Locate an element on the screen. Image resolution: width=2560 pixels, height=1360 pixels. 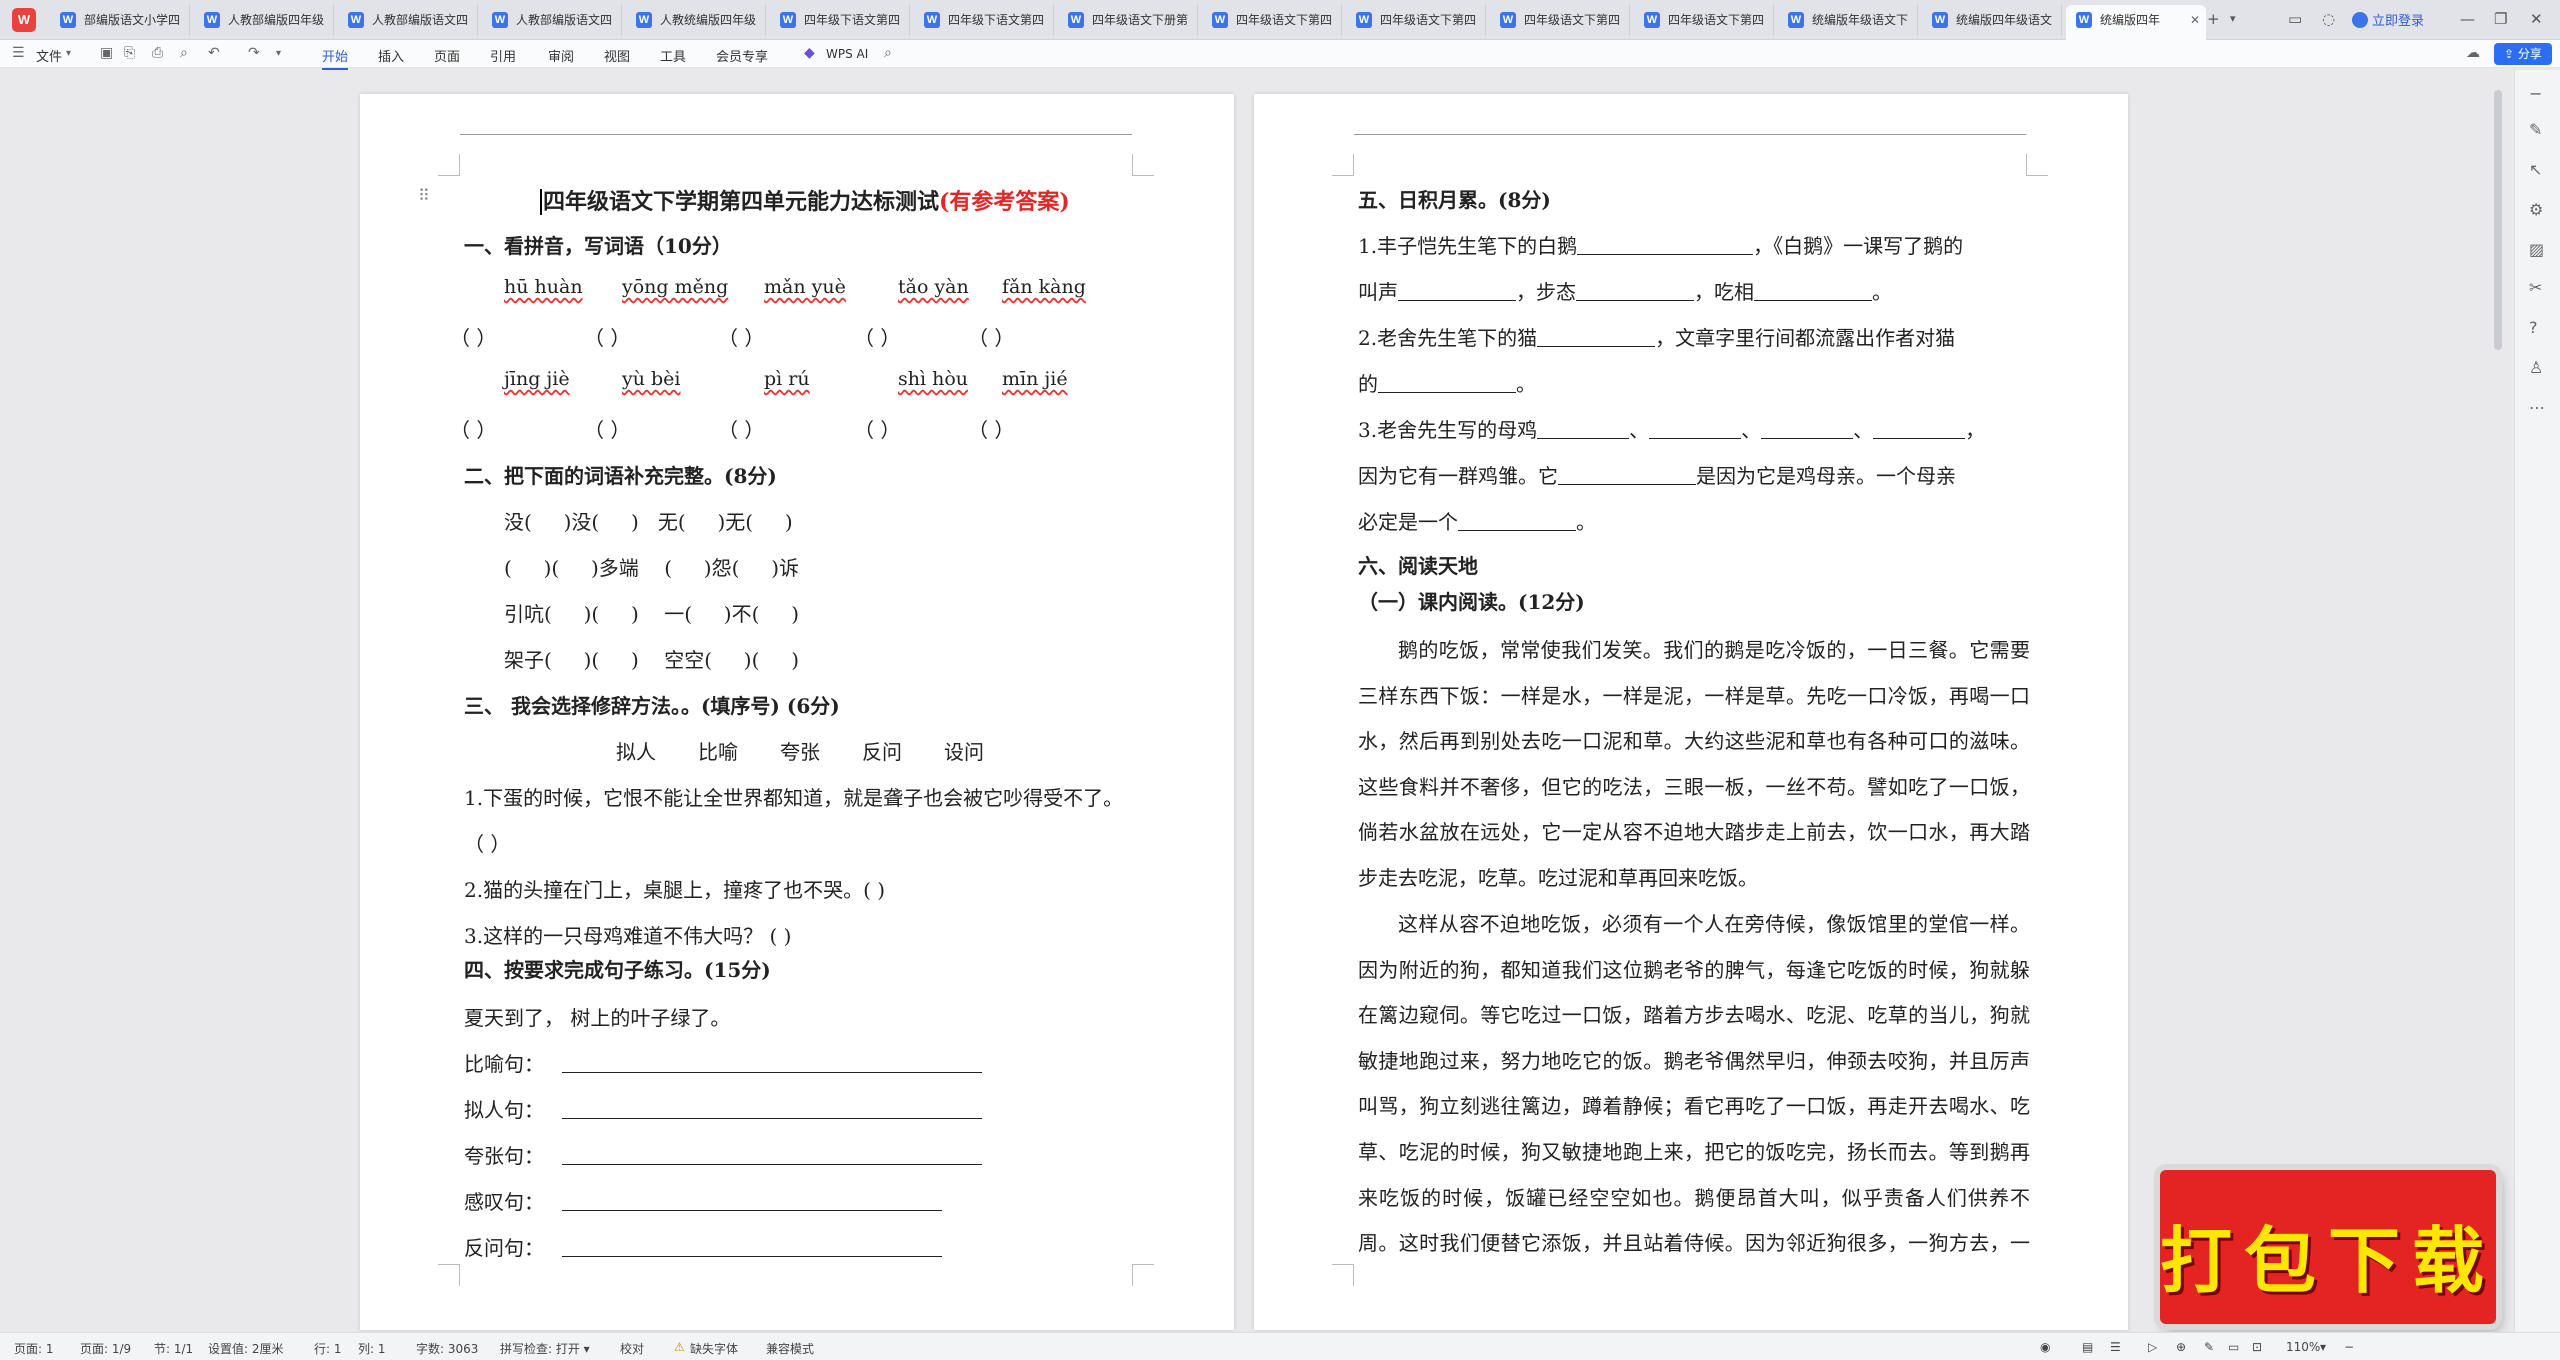
edit-pen-icon: ✎ is located at coordinates (2535, 129).